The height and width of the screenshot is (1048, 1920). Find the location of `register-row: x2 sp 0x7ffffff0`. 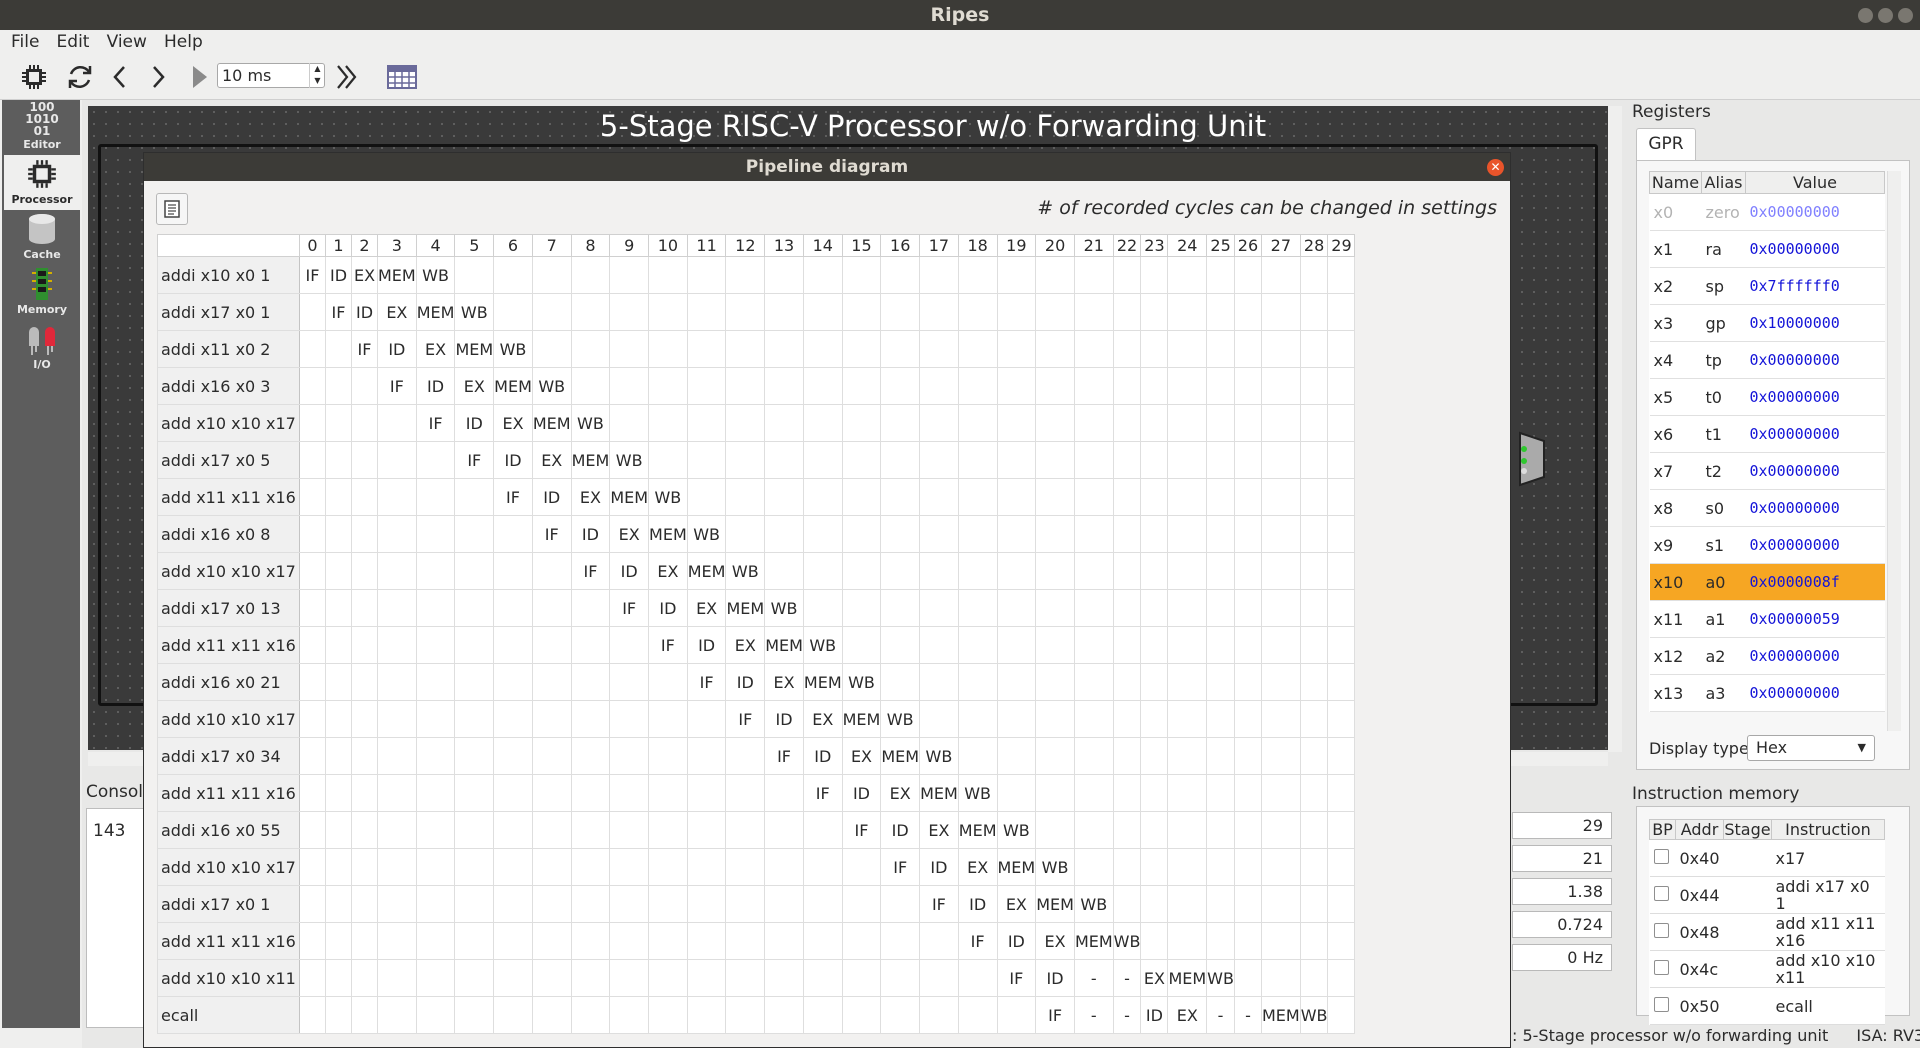

register-row: x2 sp 0x7ffffff0 is located at coordinates (1767, 286).